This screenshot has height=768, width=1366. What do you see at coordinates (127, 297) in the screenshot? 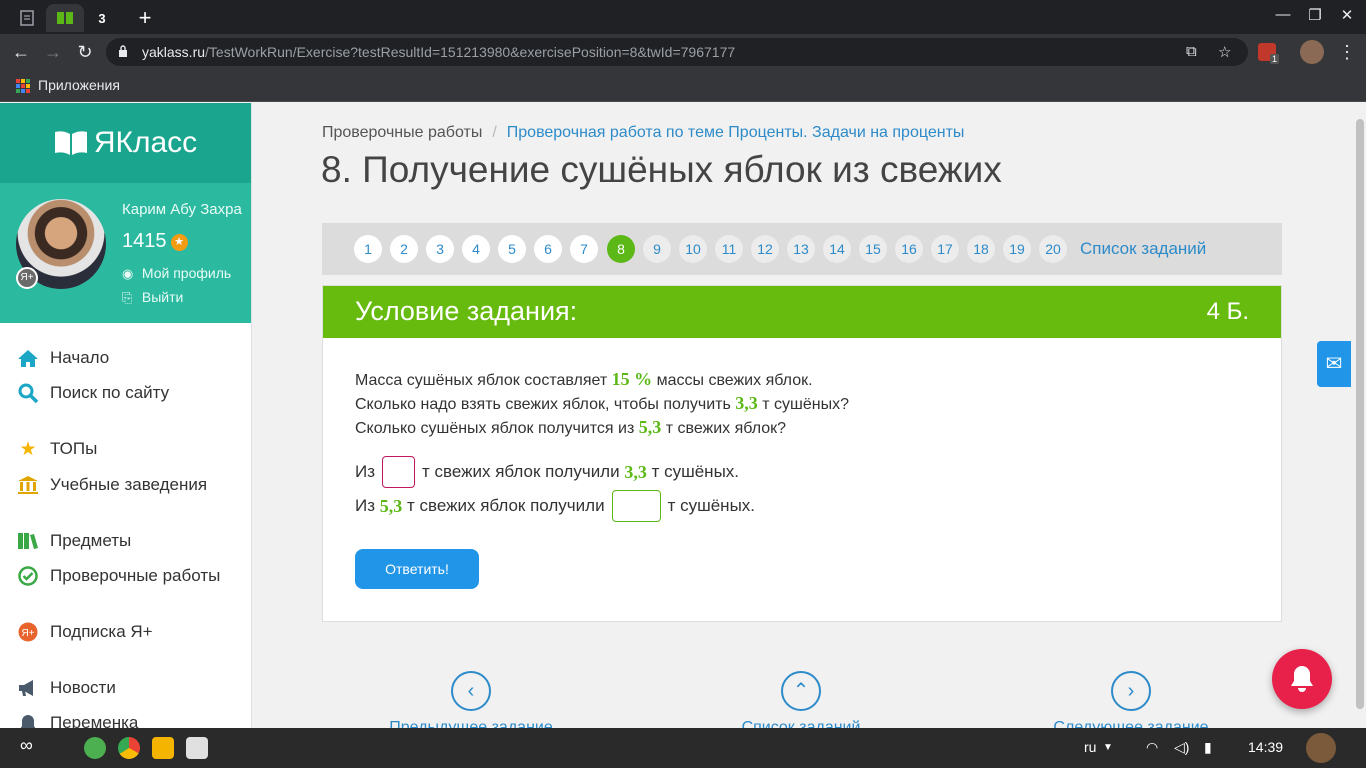
I see `logout-icon: ⎘` at bounding box center [127, 297].